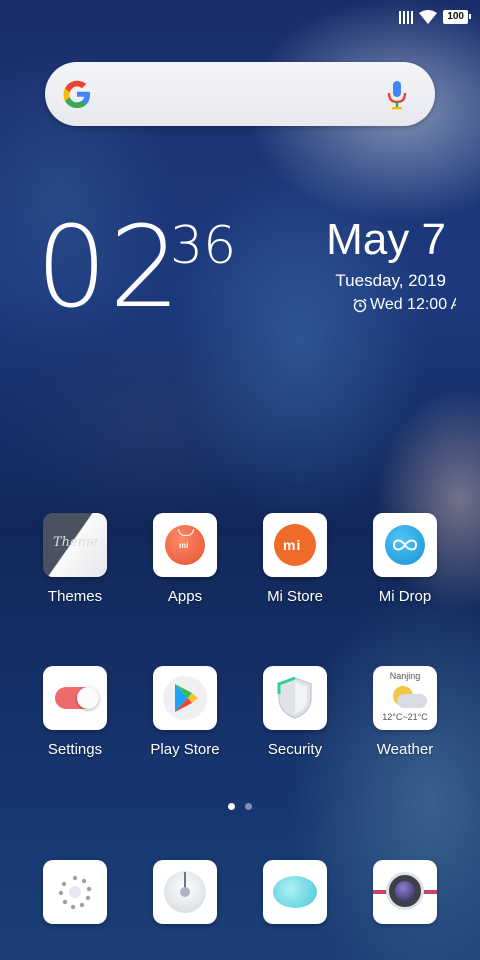  Describe the element at coordinates (428, 17) in the screenshot. I see `wifi-icon` at that location.